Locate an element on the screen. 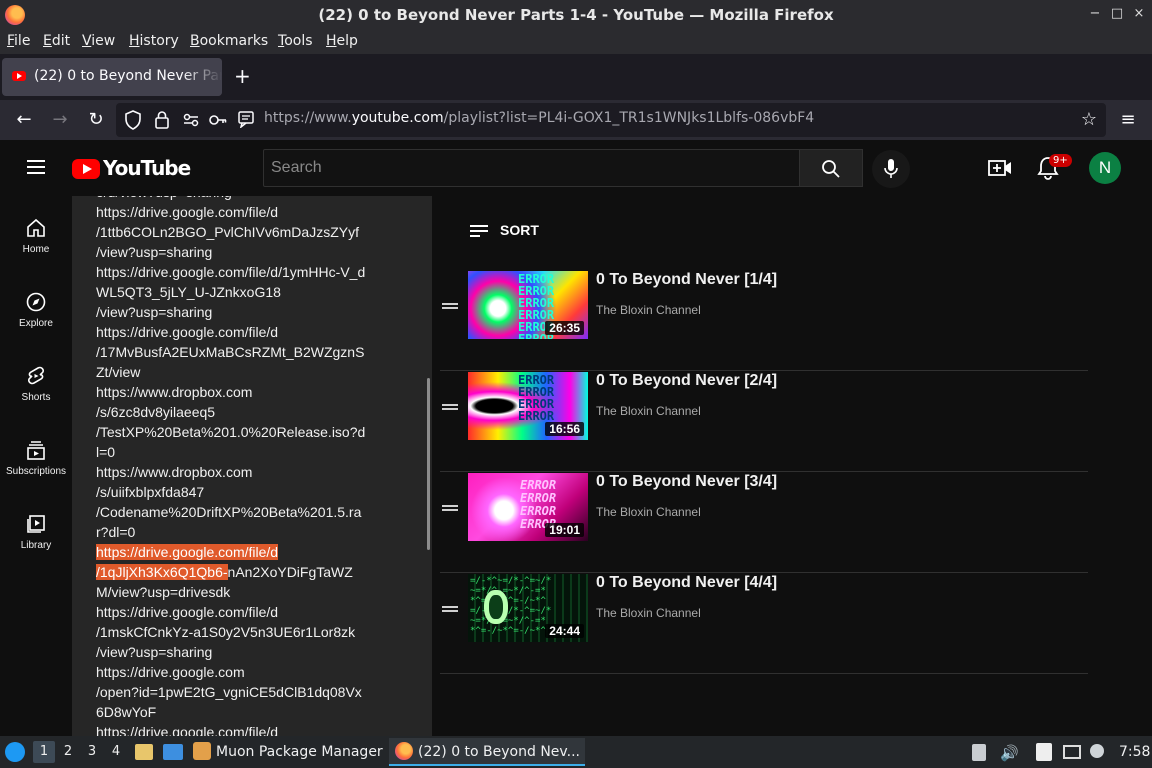 This screenshot has height=768, width=1152. video-thumbnail: ERROR ERROR ERROR ERROR 19:01 is located at coordinates (528, 507).